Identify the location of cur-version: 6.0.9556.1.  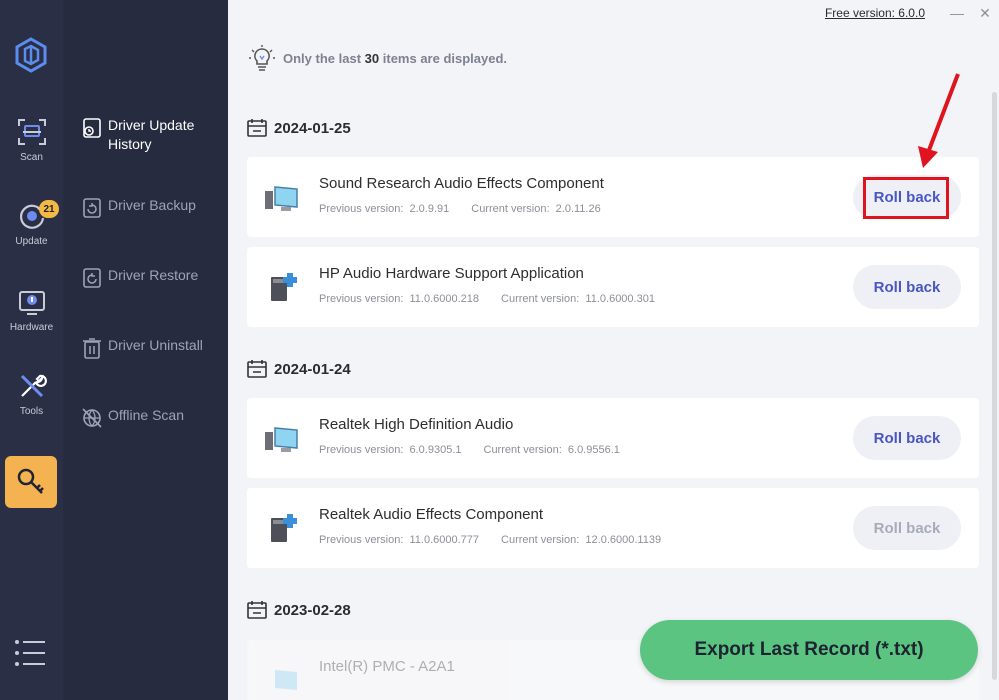
(593, 450).